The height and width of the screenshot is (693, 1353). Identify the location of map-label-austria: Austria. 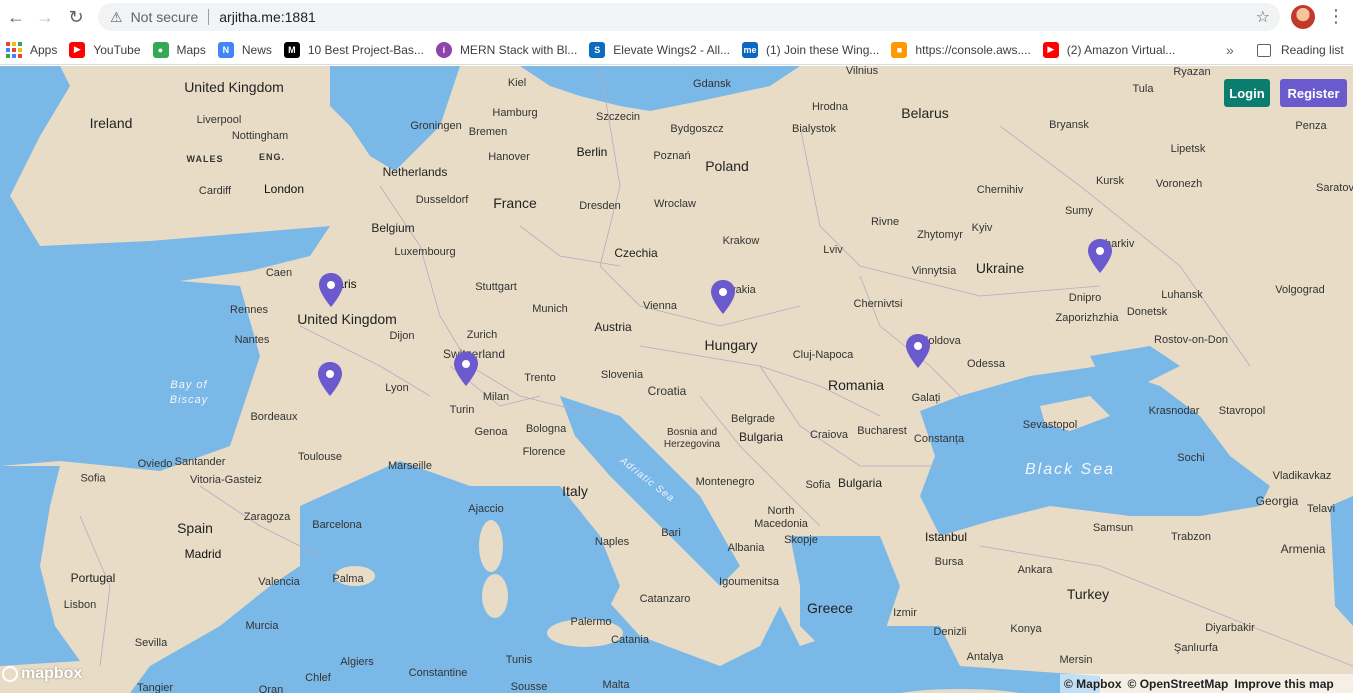
(613, 327).